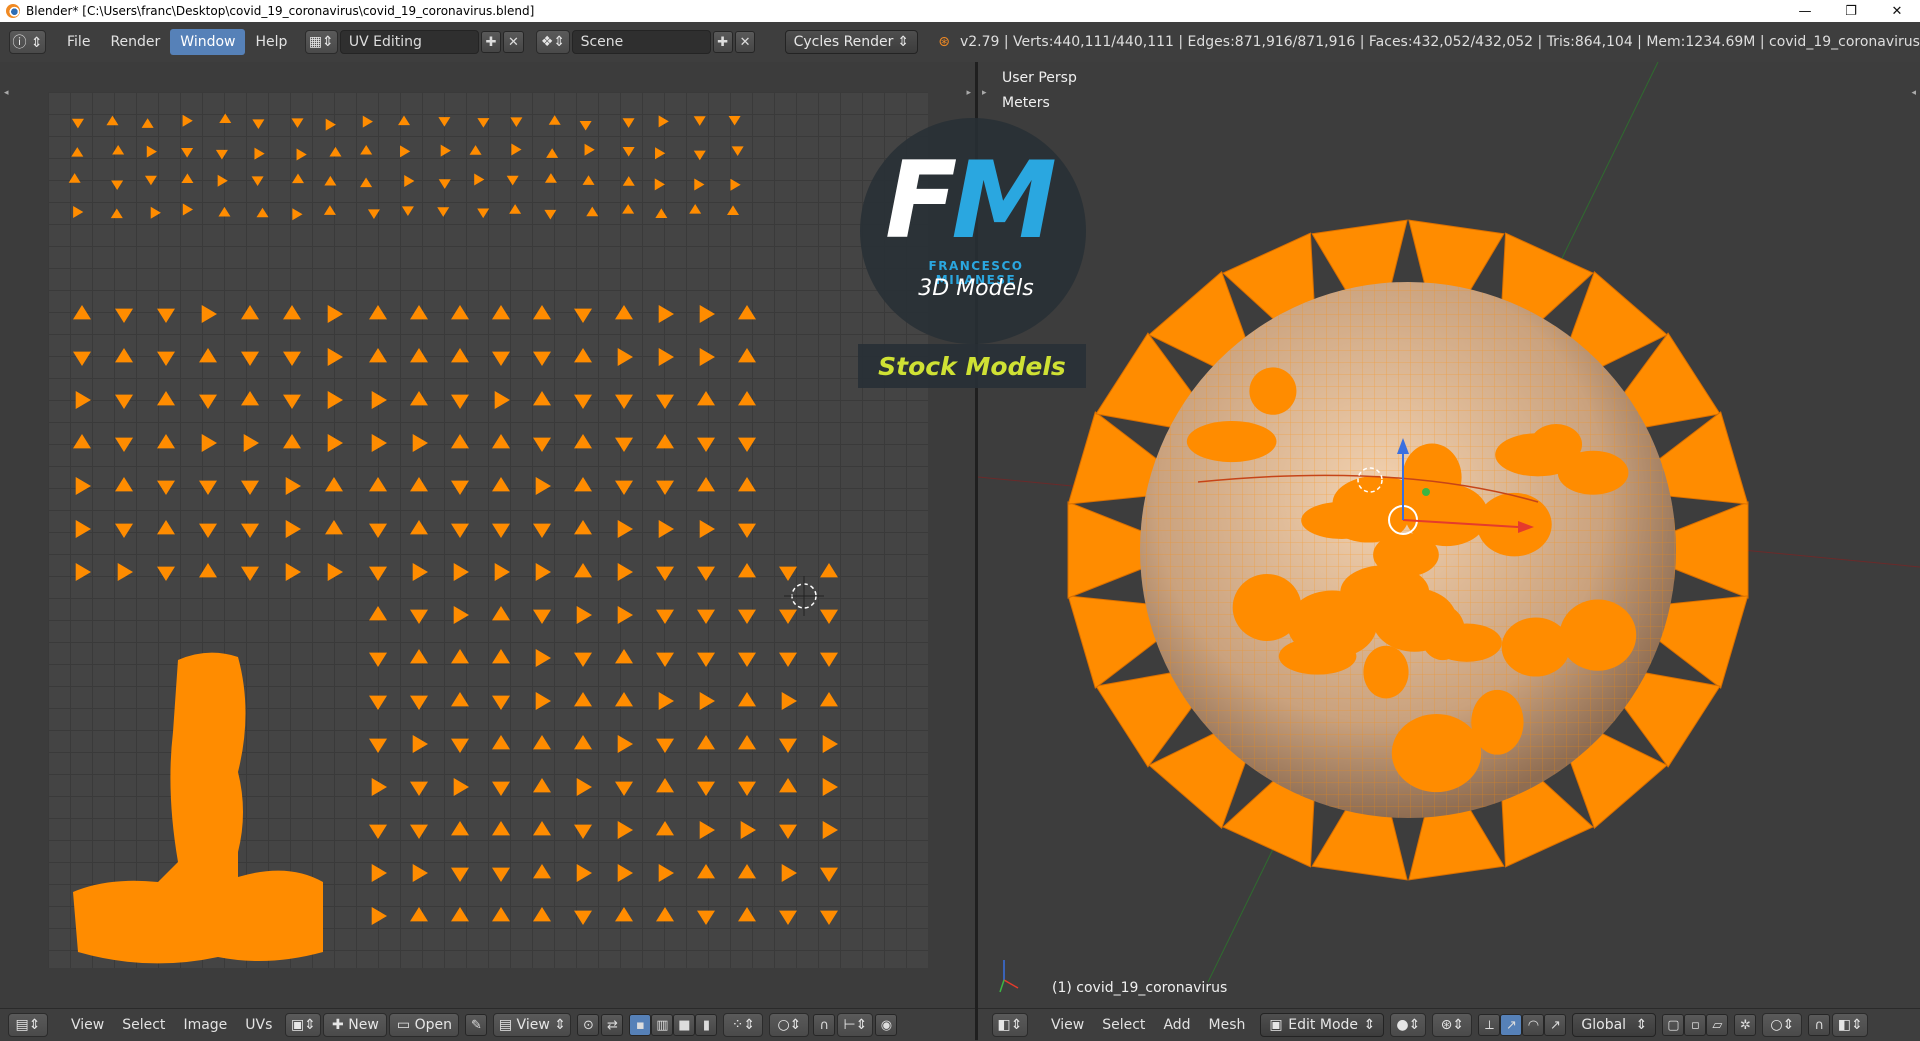 The width and height of the screenshot is (1920, 1041). What do you see at coordinates (27, 42) in the screenshot?
I see `info-editor-type-button: ⓘ ⇕` at bounding box center [27, 42].